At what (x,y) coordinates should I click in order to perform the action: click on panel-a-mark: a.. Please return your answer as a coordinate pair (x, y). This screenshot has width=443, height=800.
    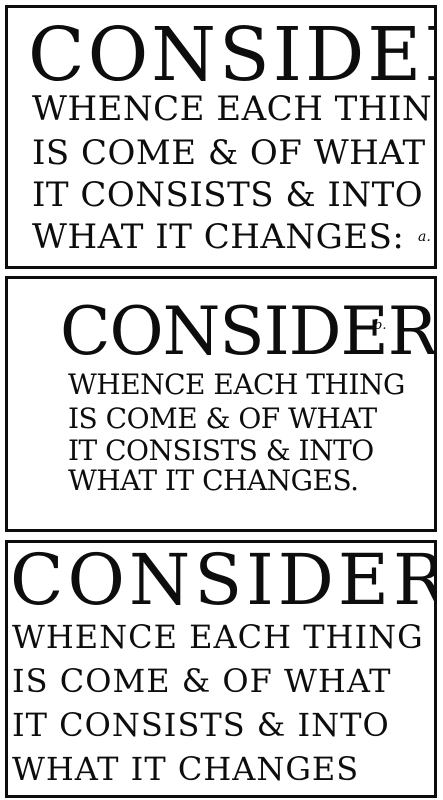
    Looking at the image, I should click on (424, 237).